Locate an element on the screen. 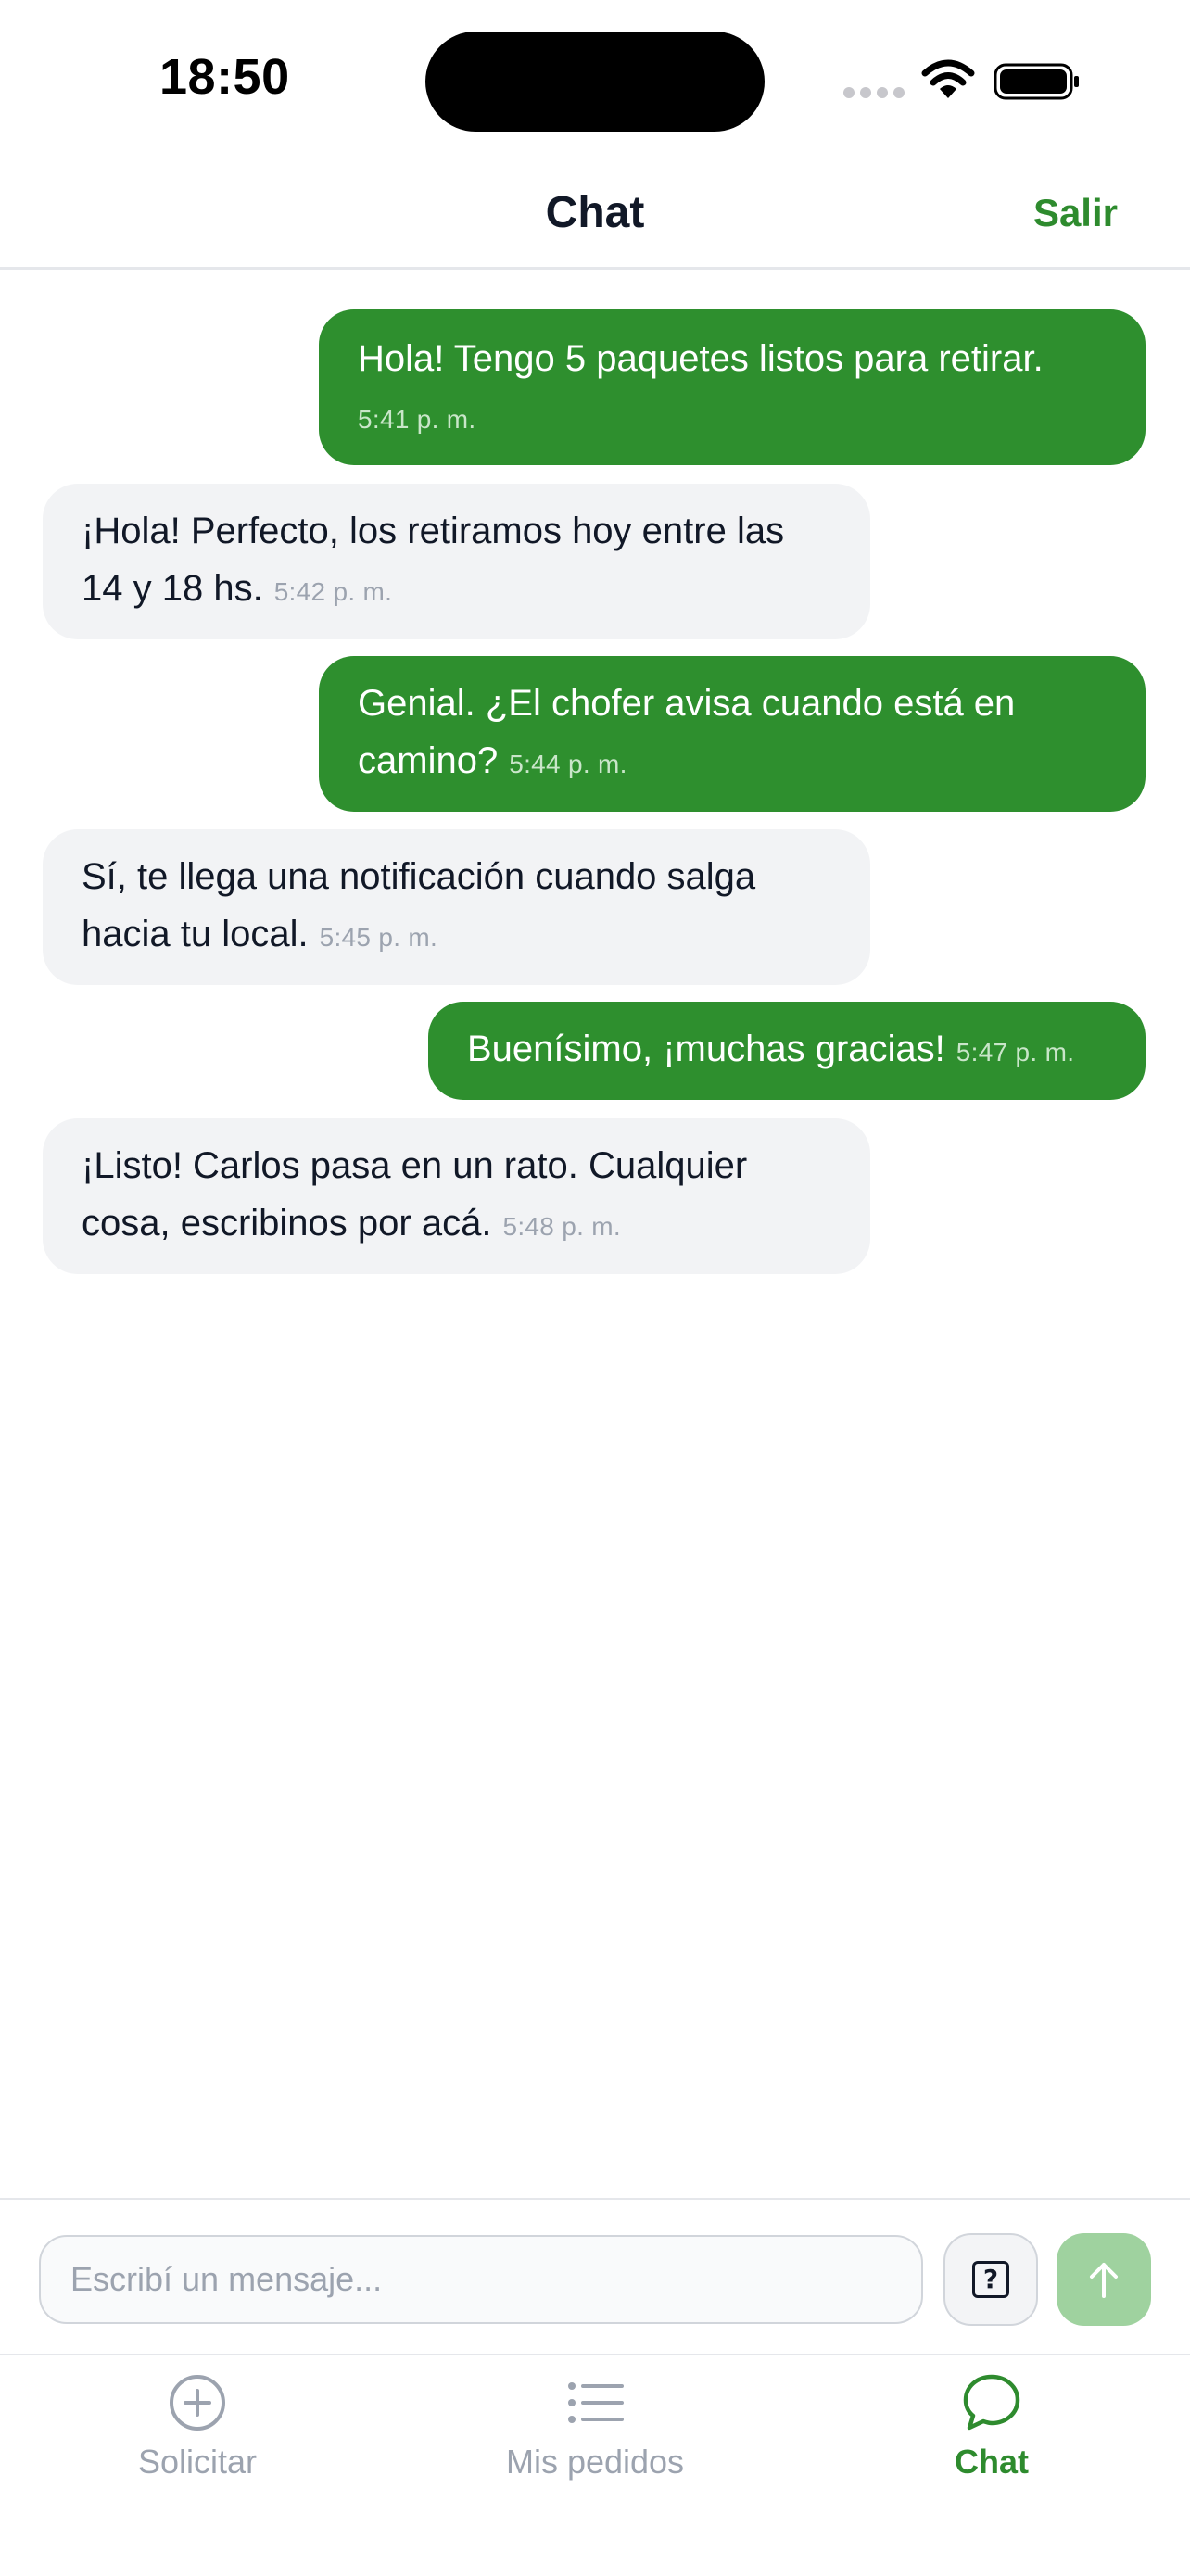  cellular-signal-icon is located at coordinates (874, 92).